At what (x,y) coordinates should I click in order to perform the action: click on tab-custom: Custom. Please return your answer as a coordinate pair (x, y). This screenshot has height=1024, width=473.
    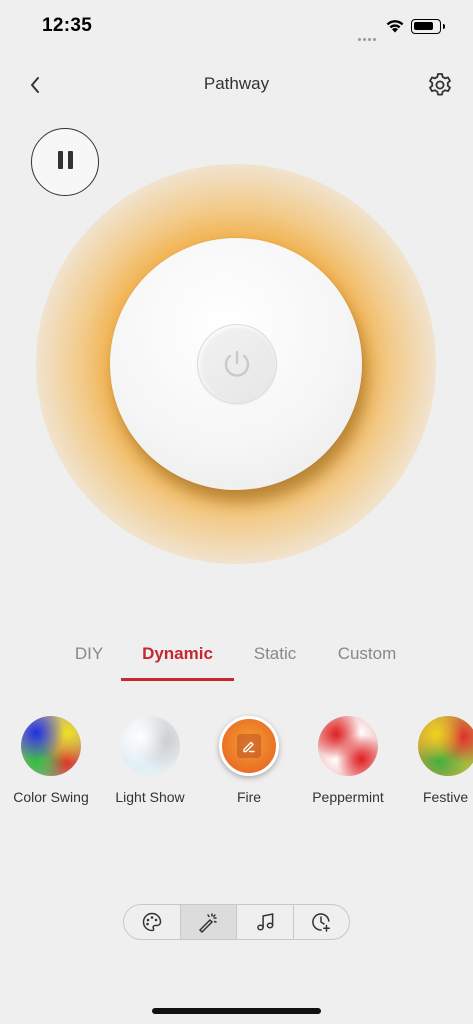
    Looking at the image, I should click on (367, 654).